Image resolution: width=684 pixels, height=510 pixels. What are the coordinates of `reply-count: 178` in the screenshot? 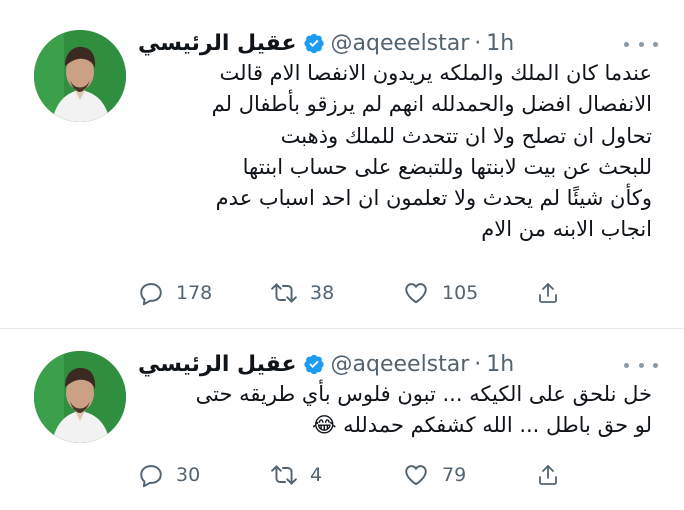 It's located at (194, 293).